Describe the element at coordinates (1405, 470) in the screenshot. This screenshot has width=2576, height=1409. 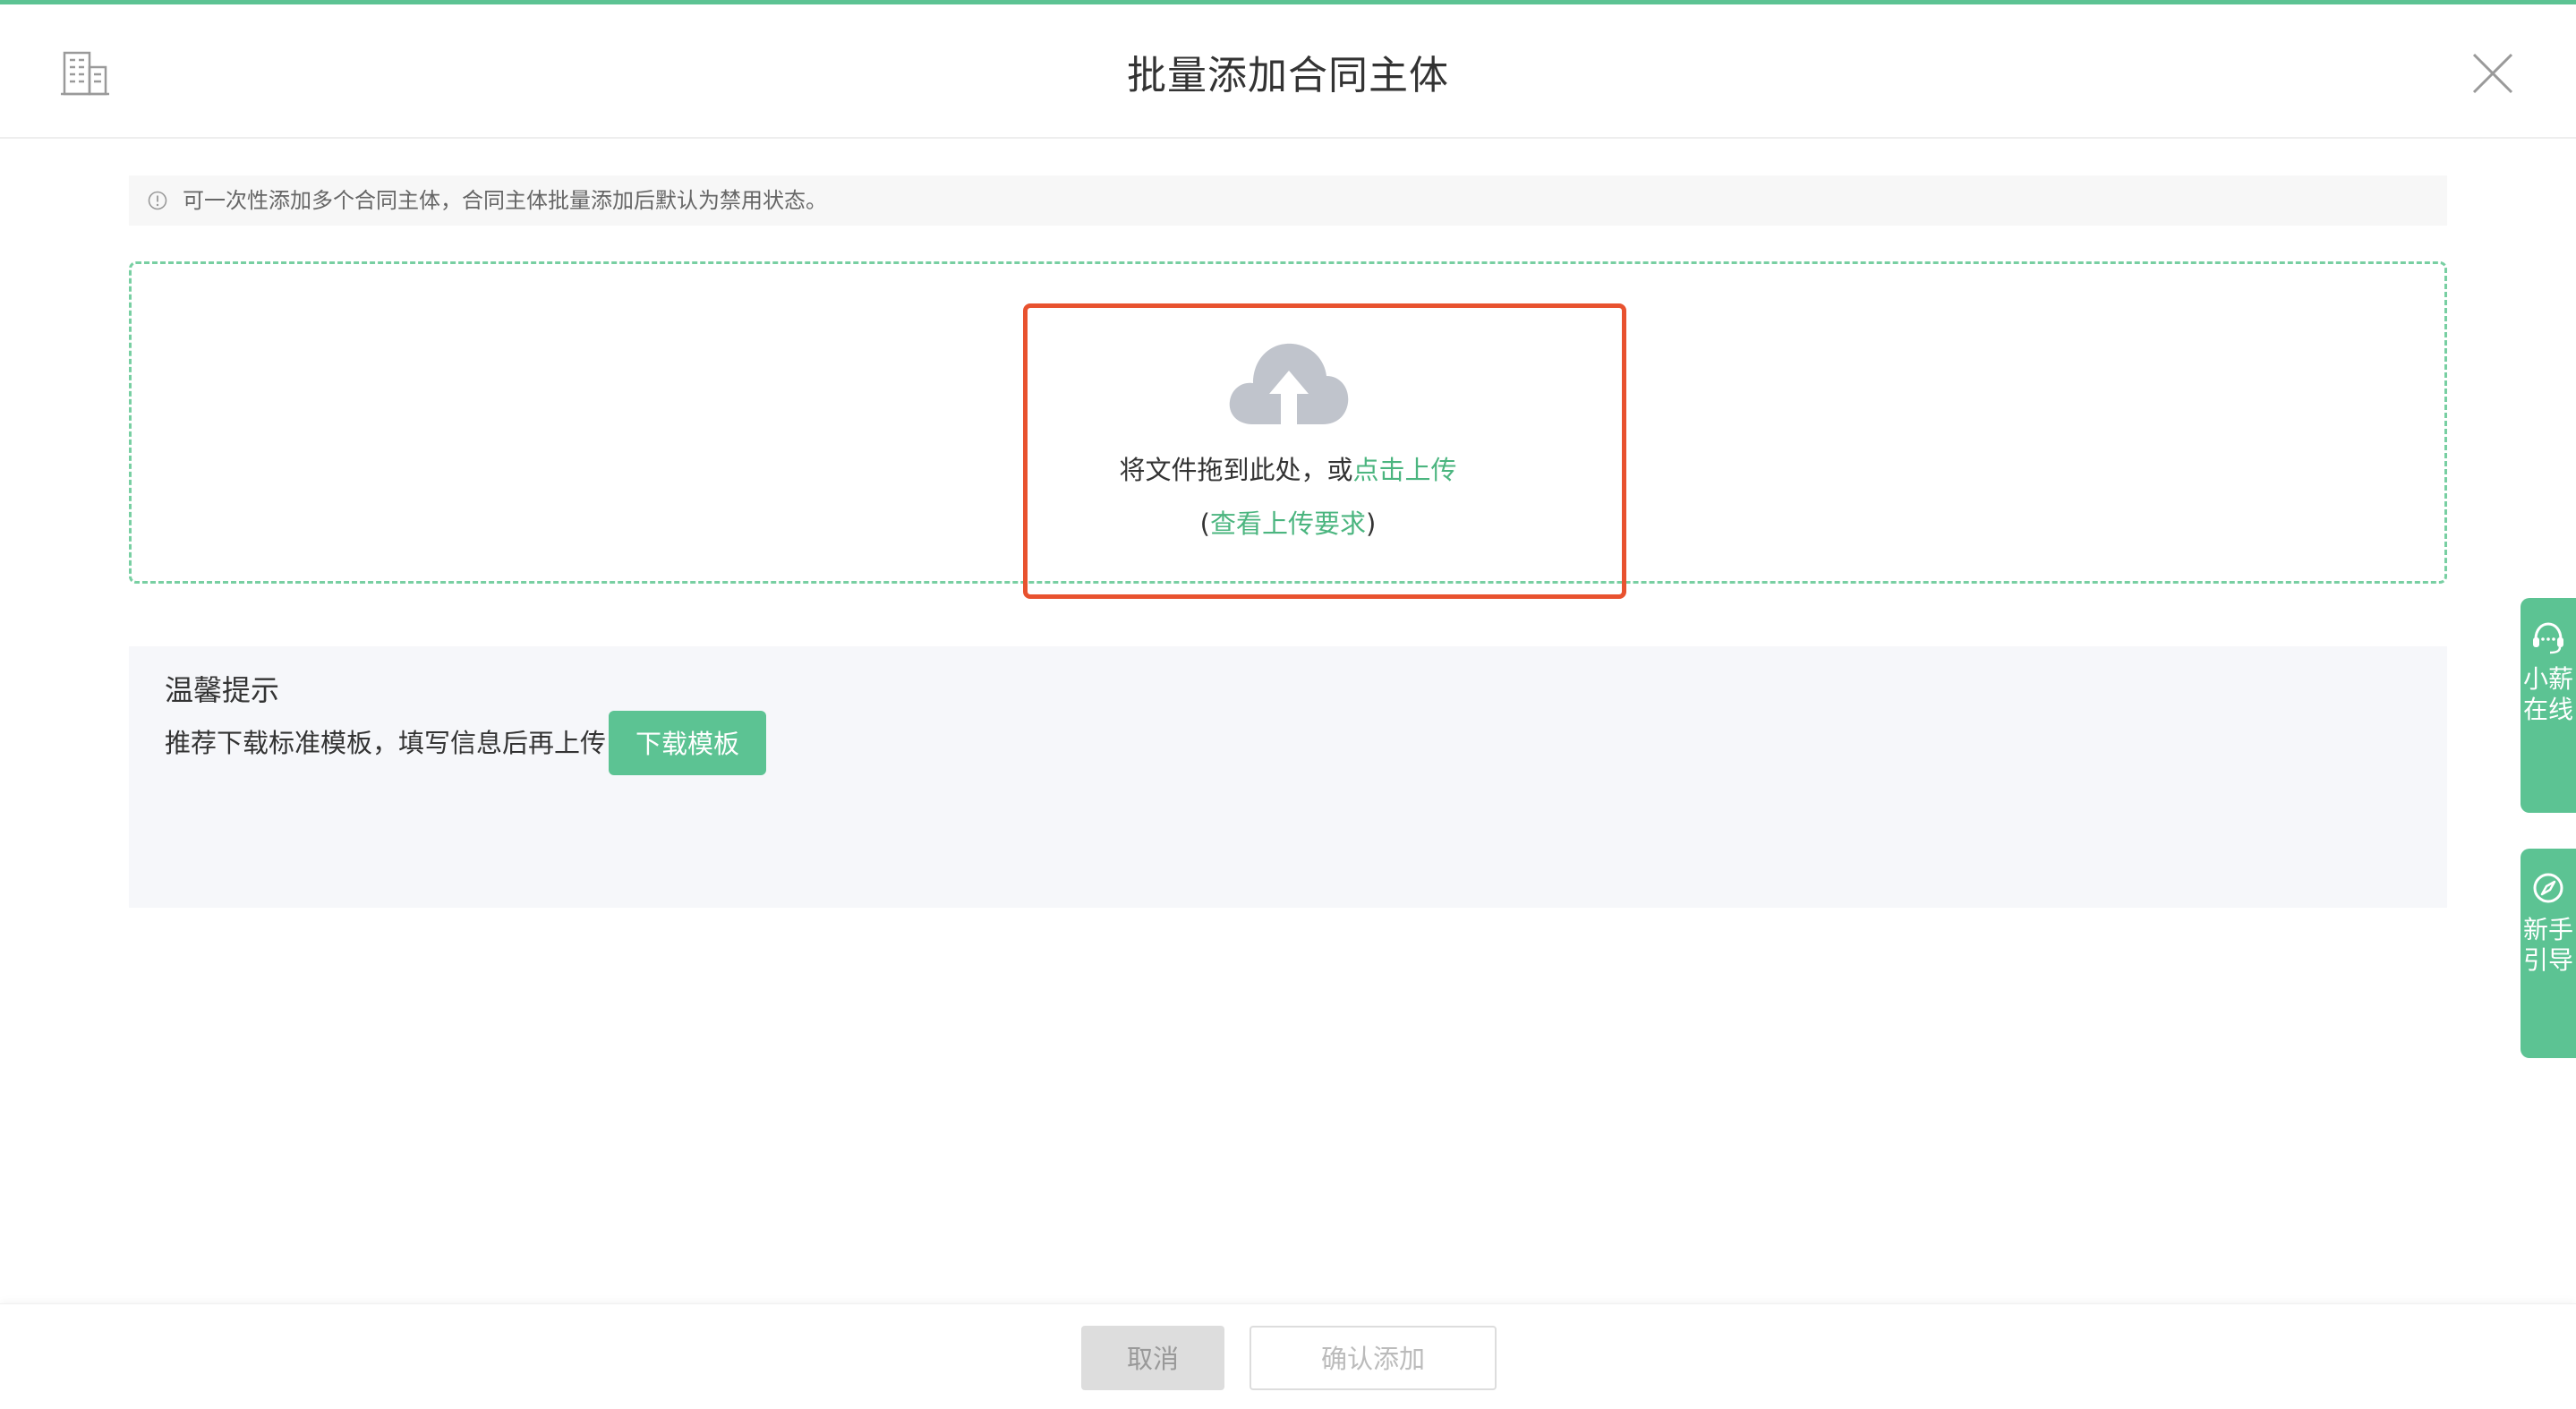
I see `click-upload-link: 点击上传` at that location.